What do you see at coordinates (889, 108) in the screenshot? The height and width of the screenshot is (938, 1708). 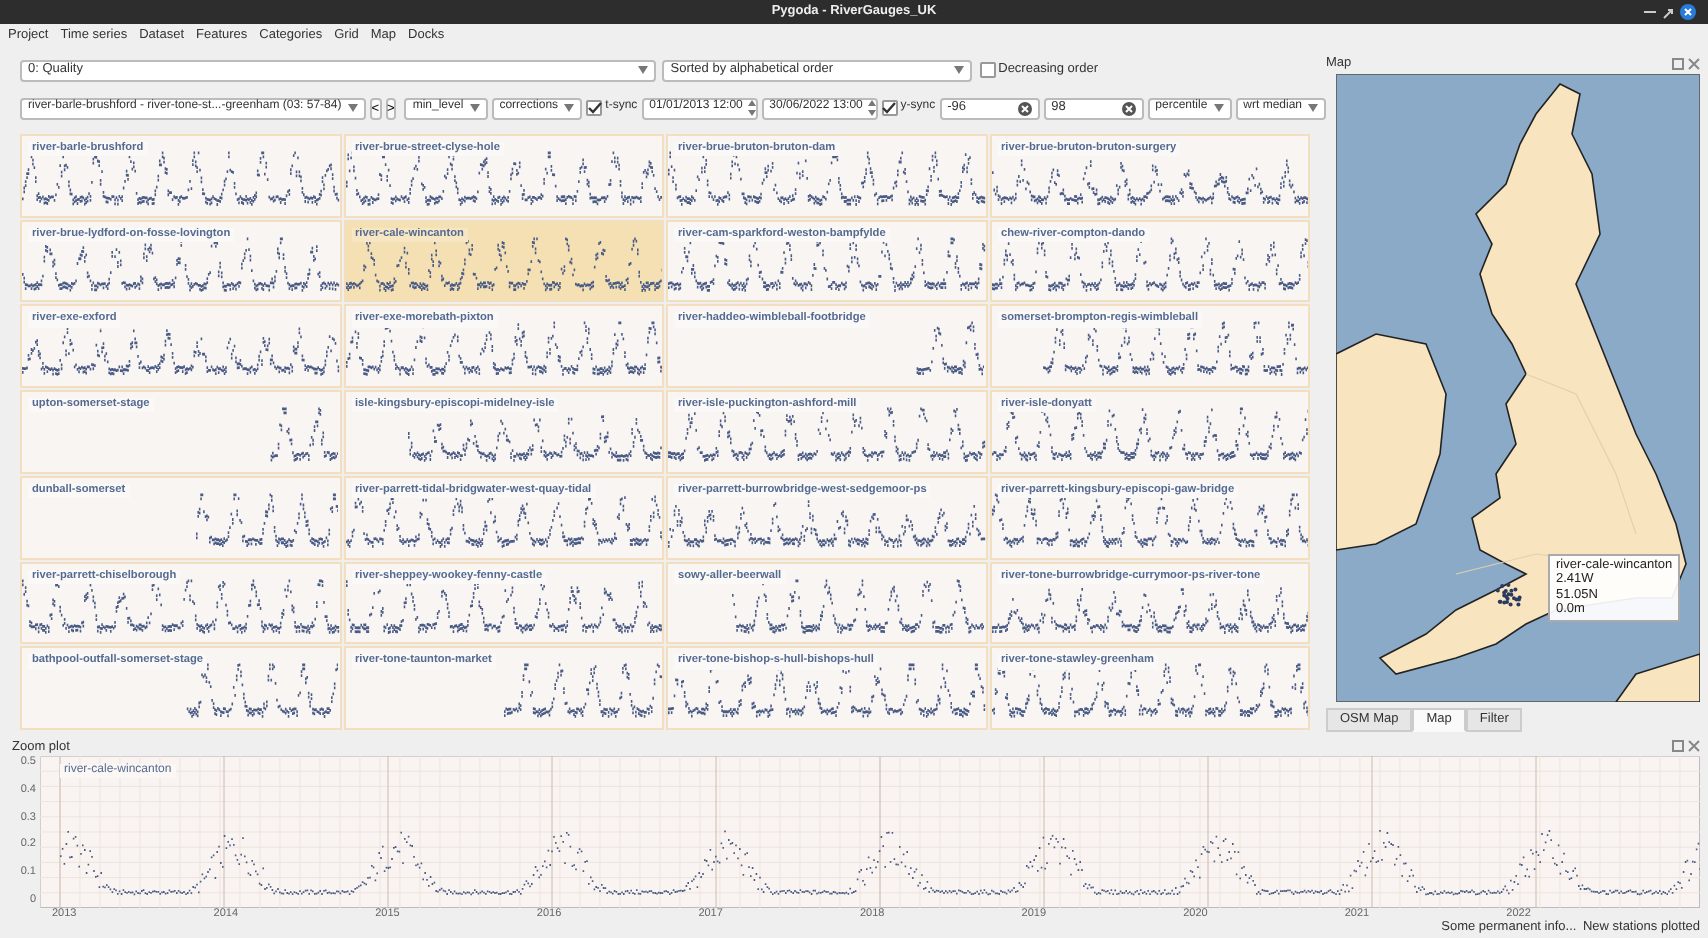 I see `y-sync-checkbox` at bounding box center [889, 108].